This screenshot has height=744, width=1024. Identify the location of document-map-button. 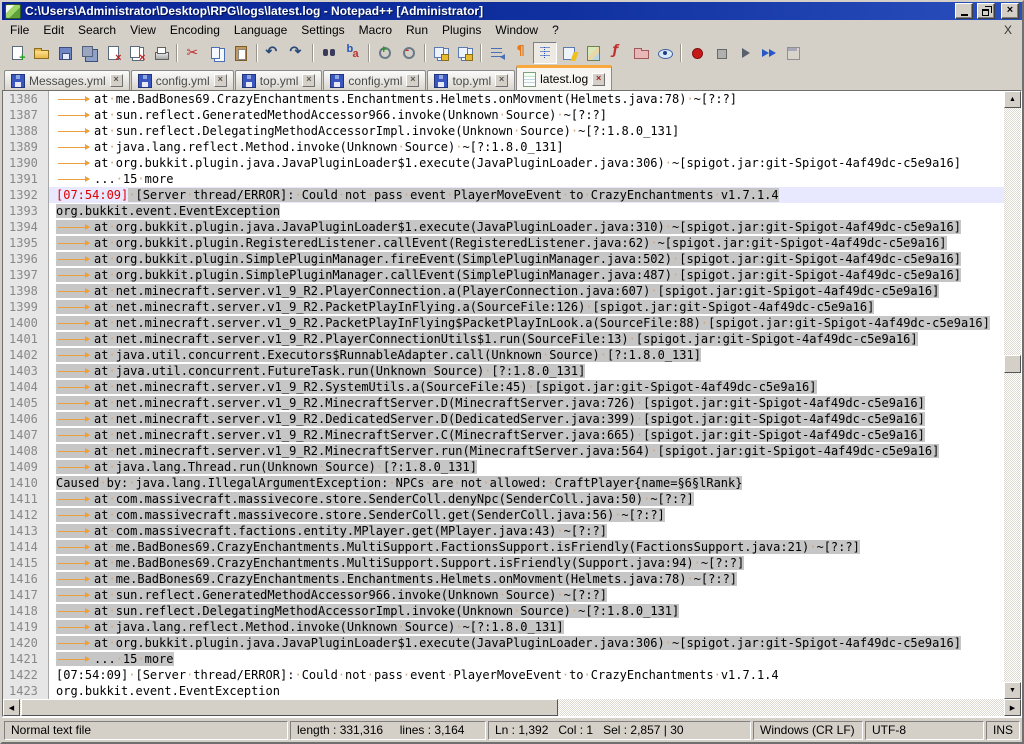
(593, 53).